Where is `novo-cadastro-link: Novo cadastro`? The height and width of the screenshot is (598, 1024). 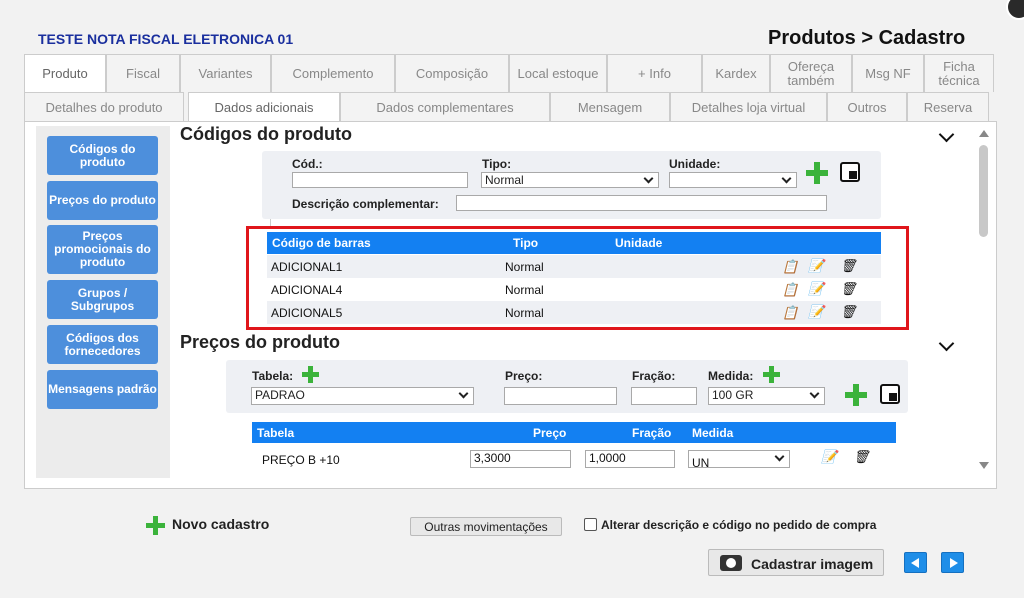
novo-cadastro-link: Novo cadastro is located at coordinates (220, 524).